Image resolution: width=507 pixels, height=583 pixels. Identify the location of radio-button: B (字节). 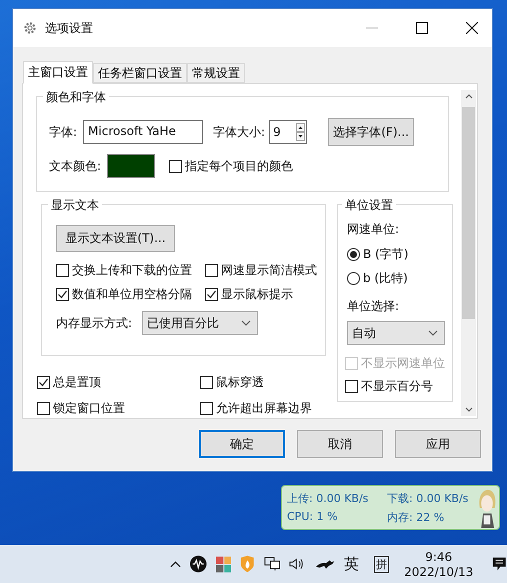
(396, 254).